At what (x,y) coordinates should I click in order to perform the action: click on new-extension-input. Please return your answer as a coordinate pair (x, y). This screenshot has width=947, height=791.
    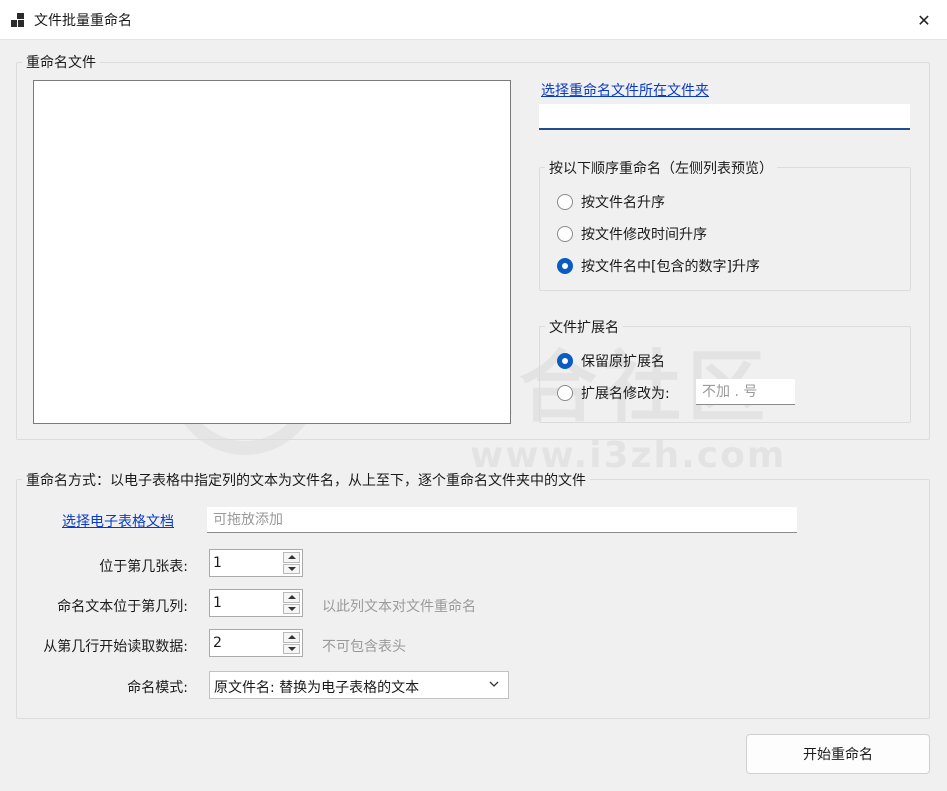
    Looking at the image, I should click on (745, 392).